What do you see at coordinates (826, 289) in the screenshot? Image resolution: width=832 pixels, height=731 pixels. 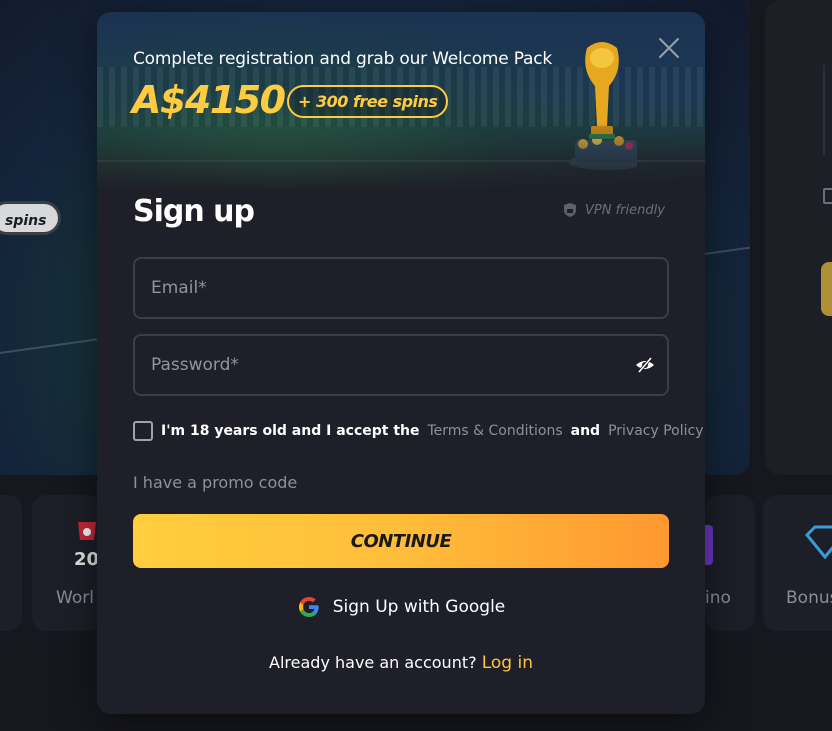 I see `background-button` at bounding box center [826, 289].